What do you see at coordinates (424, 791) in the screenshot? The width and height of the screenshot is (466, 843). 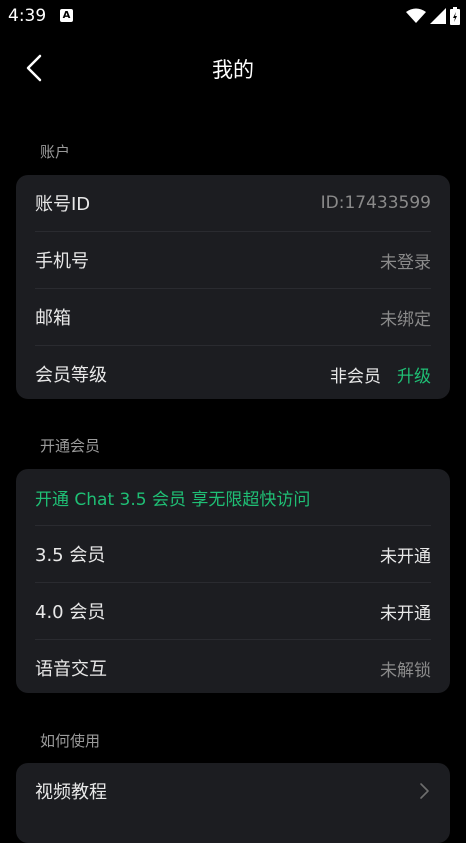 I see `chevron-right-icon` at bounding box center [424, 791].